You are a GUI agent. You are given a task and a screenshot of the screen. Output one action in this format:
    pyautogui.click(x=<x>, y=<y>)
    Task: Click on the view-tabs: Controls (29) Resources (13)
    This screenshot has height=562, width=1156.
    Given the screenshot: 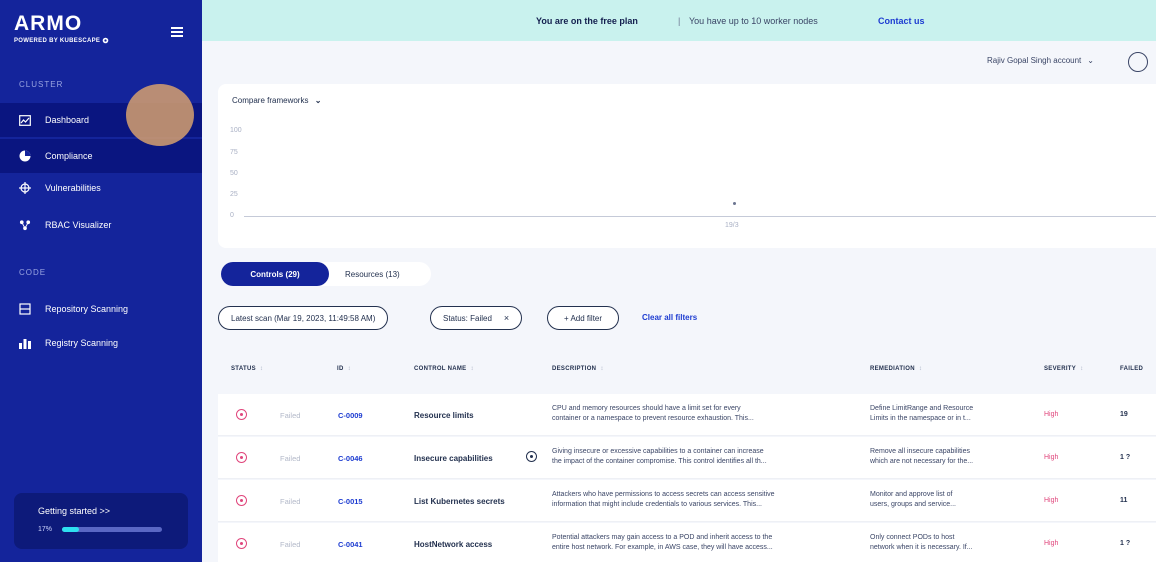 What is the action you would take?
    pyautogui.click(x=326, y=274)
    